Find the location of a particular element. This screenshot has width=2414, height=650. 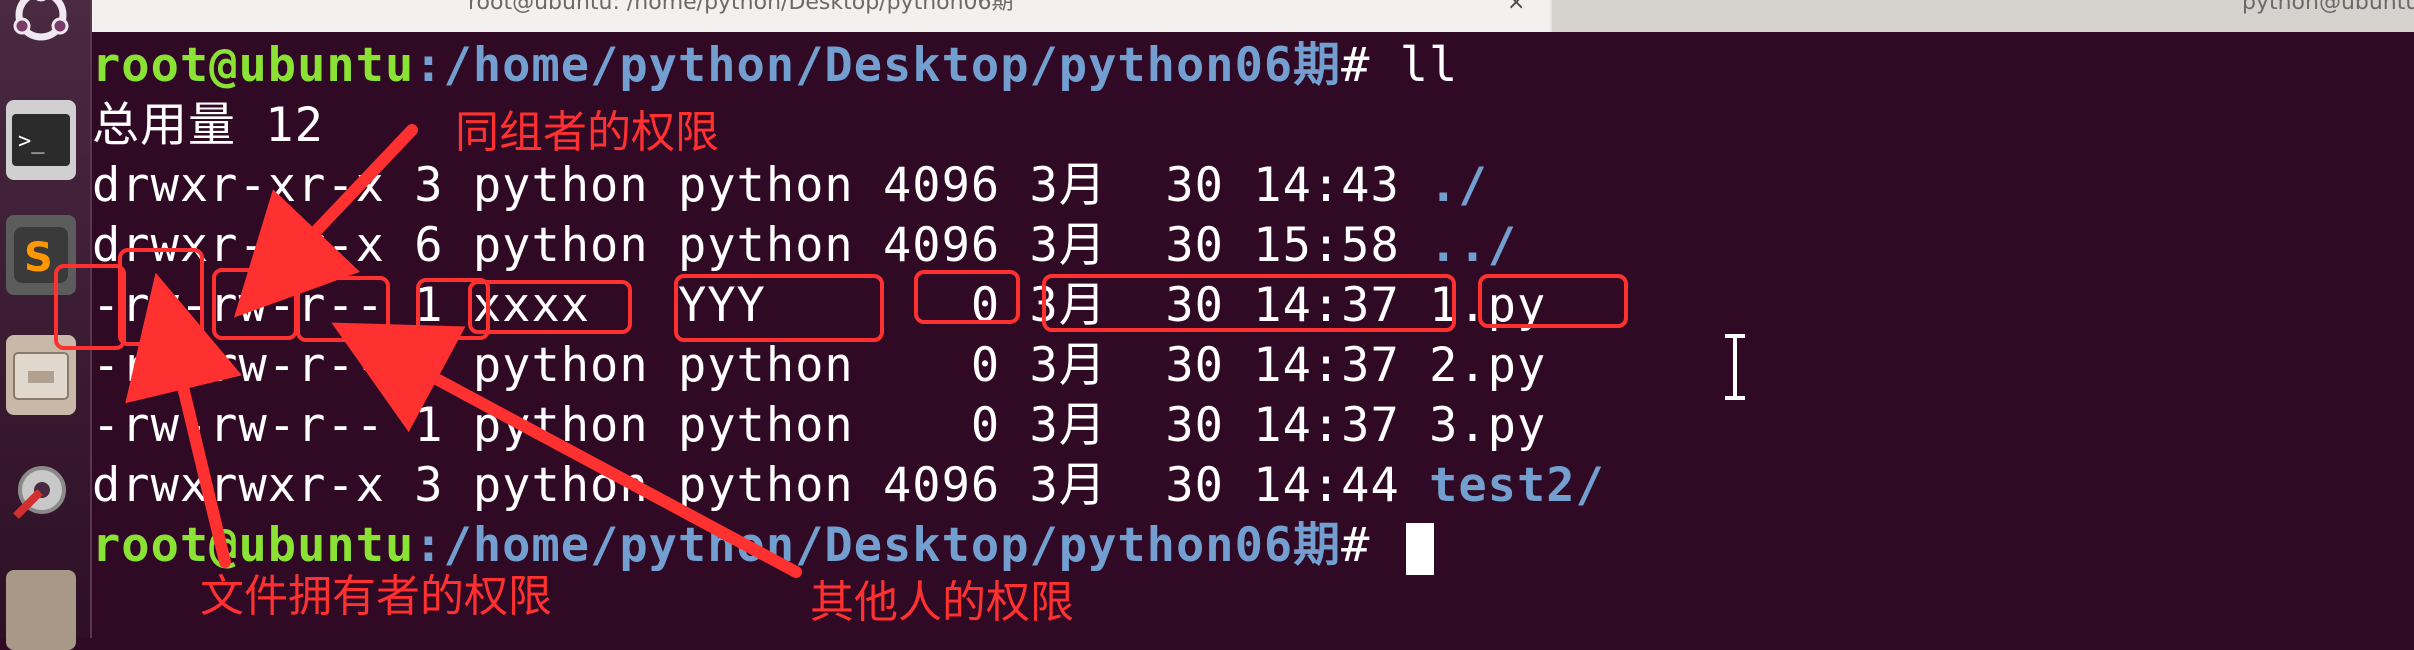

annotation-owner-perm: 文件拥有者的权限 is located at coordinates (376, 596).